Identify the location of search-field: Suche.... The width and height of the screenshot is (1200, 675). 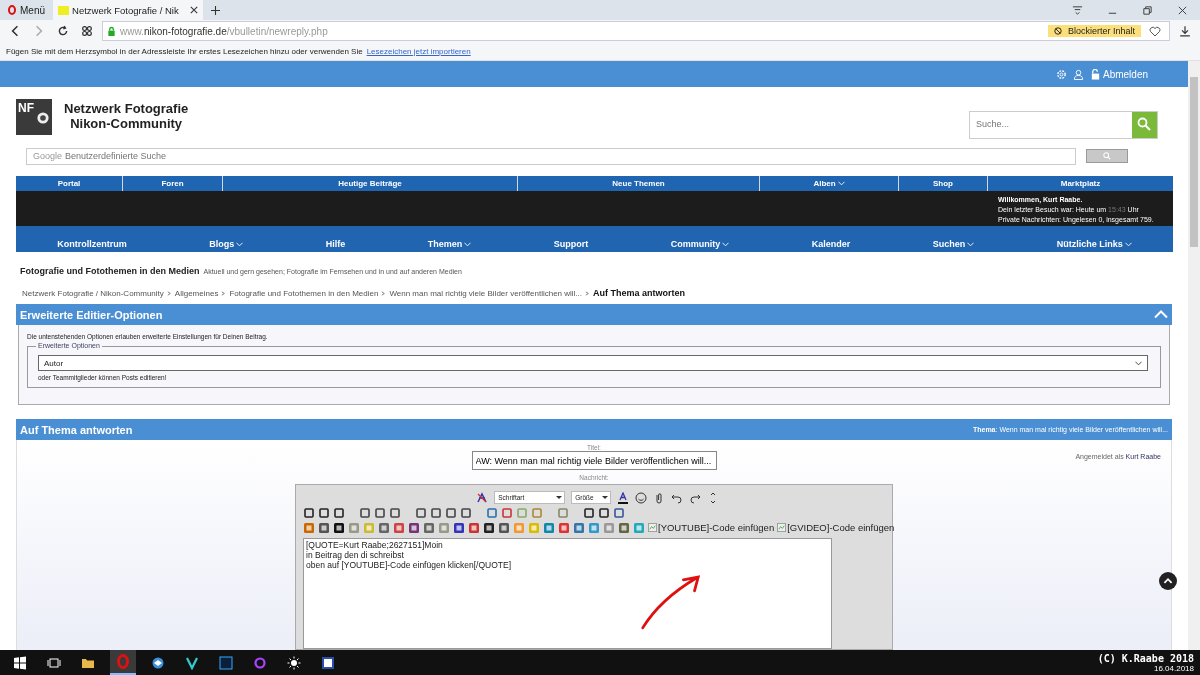
(1063, 125).